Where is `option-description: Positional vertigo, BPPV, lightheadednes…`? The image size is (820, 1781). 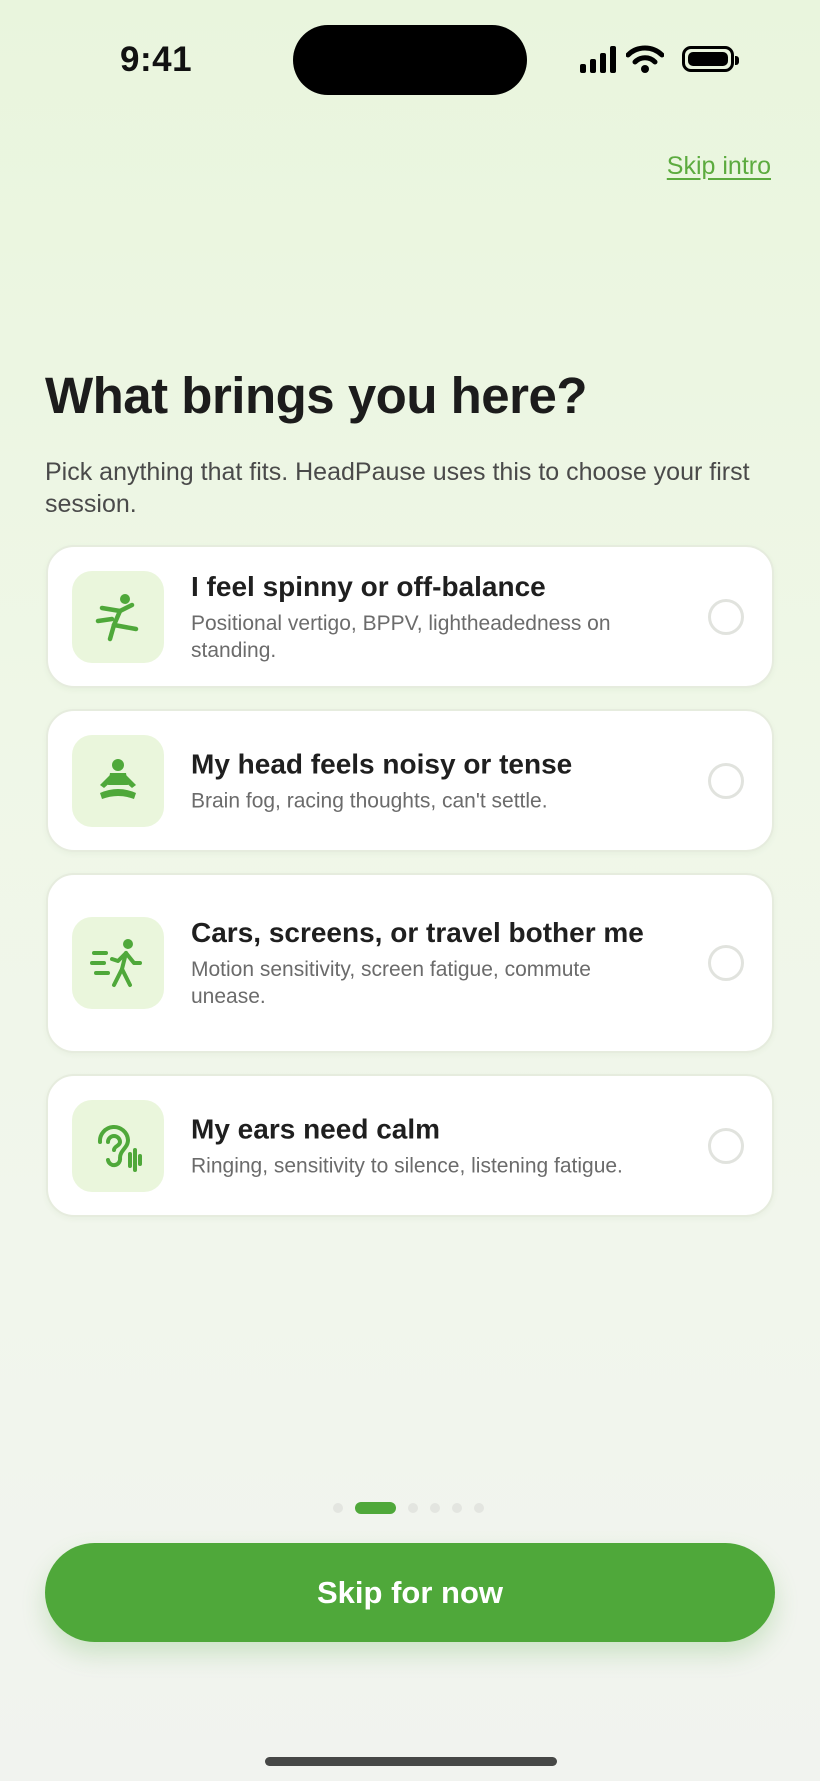 option-description: Positional vertigo, BPPV, lightheadednes… is located at coordinates (401, 636).